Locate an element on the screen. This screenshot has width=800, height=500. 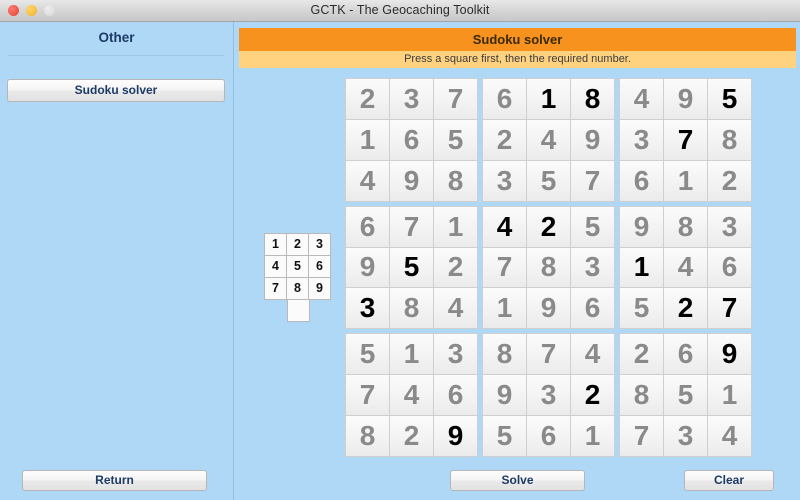
sudoku-block: 425 783 196 is located at coordinates (548, 267).